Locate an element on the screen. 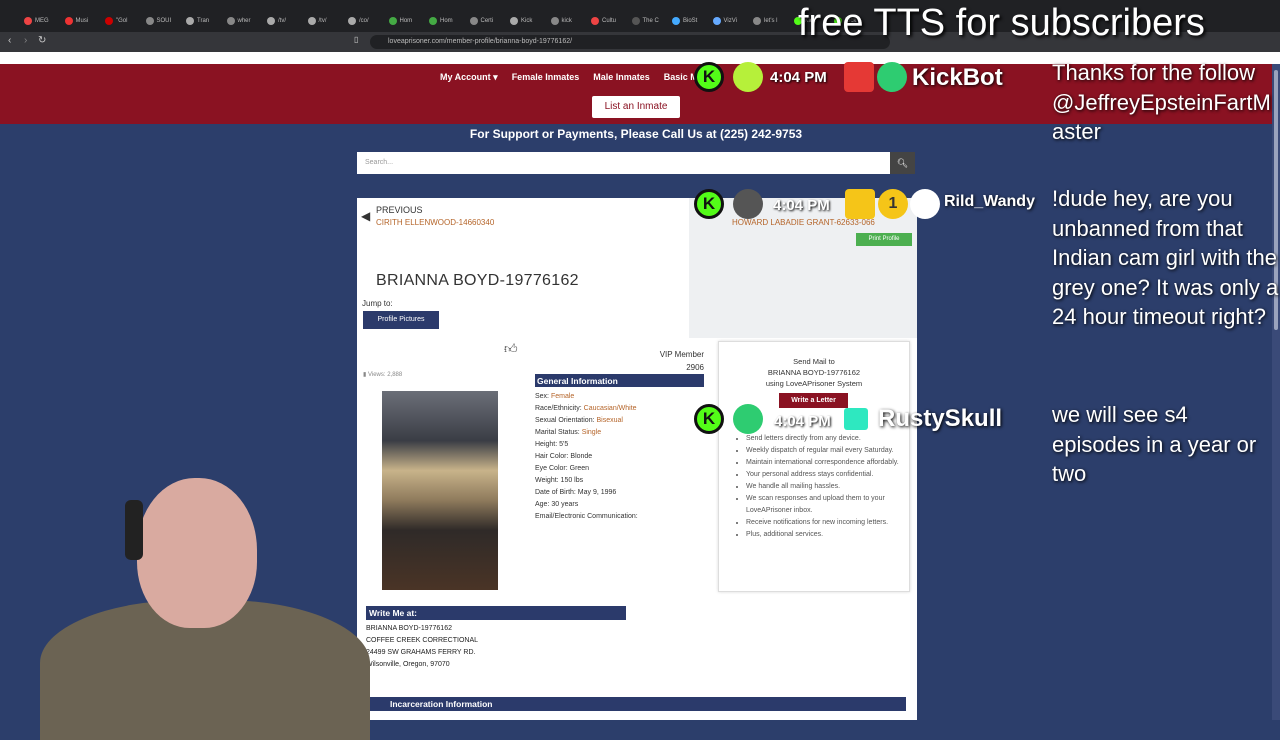 Image resolution: width=1280 pixels, height=740 pixels. search-icon: 🔍︎ is located at coordinates (902, 163).